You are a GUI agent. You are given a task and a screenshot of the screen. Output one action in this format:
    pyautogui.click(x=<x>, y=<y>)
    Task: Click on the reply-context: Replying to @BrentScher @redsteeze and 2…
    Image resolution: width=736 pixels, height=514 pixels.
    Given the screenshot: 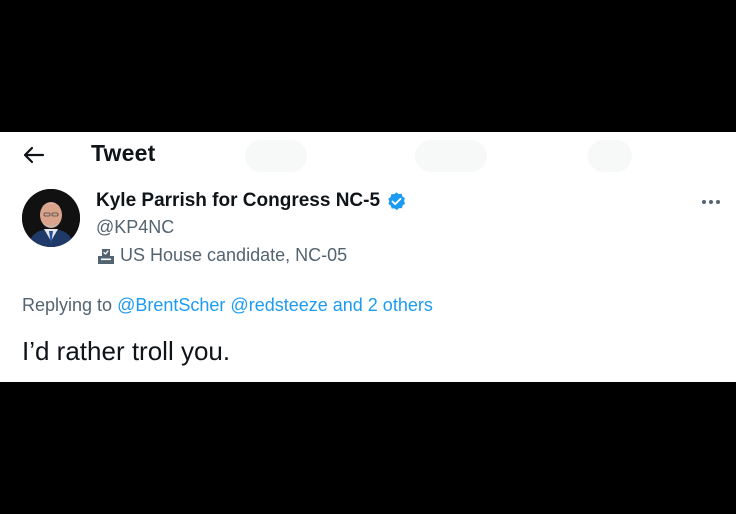 What is the action you would take?
    pyautogui.click(x=227, y=305)
    